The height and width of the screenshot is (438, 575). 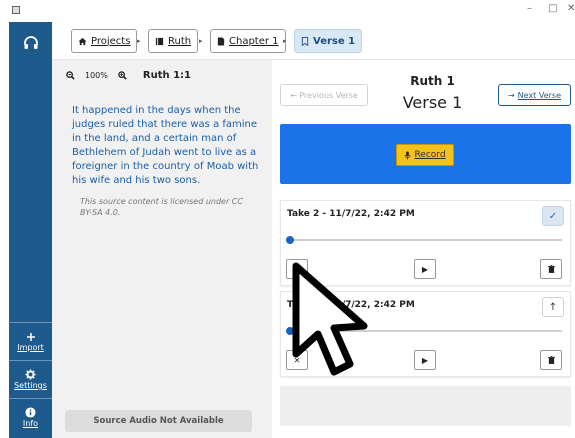 I want to click on minimize-button: –, so click(x=529, y=8).